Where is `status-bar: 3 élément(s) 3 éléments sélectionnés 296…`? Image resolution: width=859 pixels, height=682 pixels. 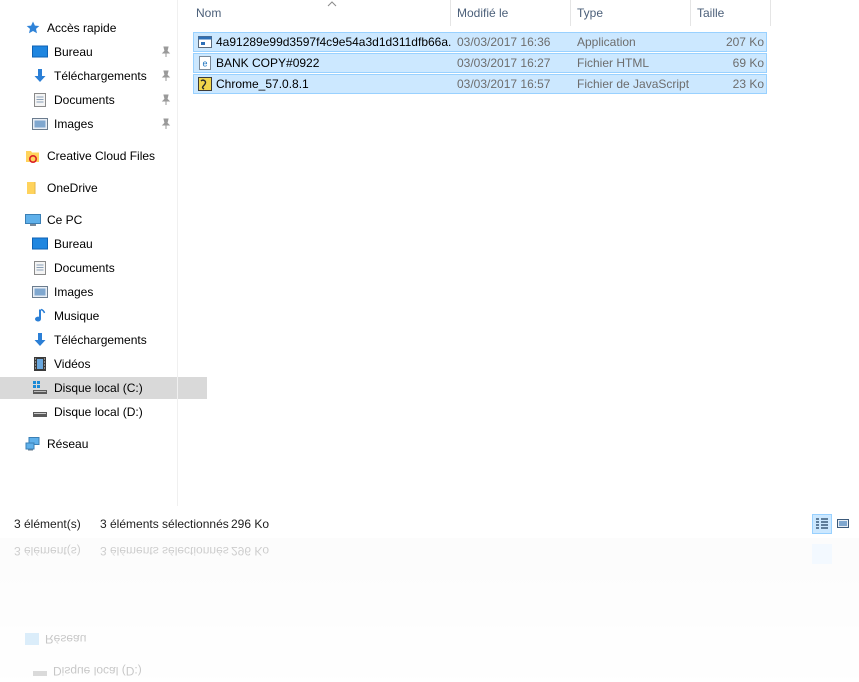 status-bar: 3 élément(s) 3 éléments sélectionnés 296… is located at coordinates (429, 523).